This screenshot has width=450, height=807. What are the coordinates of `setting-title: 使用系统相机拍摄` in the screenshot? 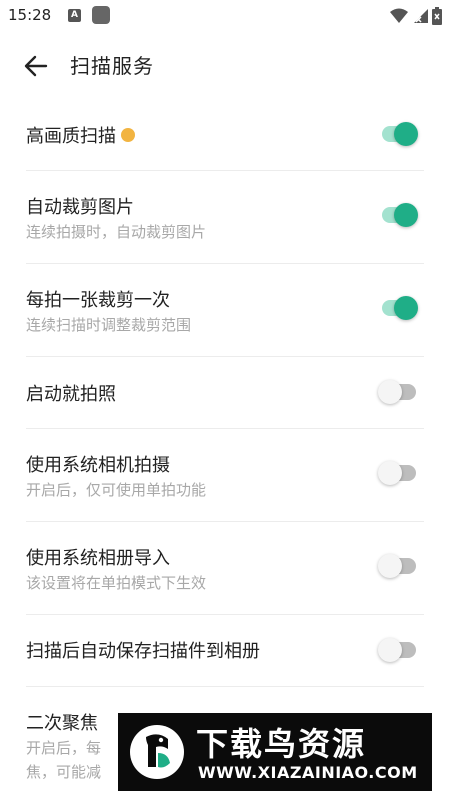 It's located at (98, 465).